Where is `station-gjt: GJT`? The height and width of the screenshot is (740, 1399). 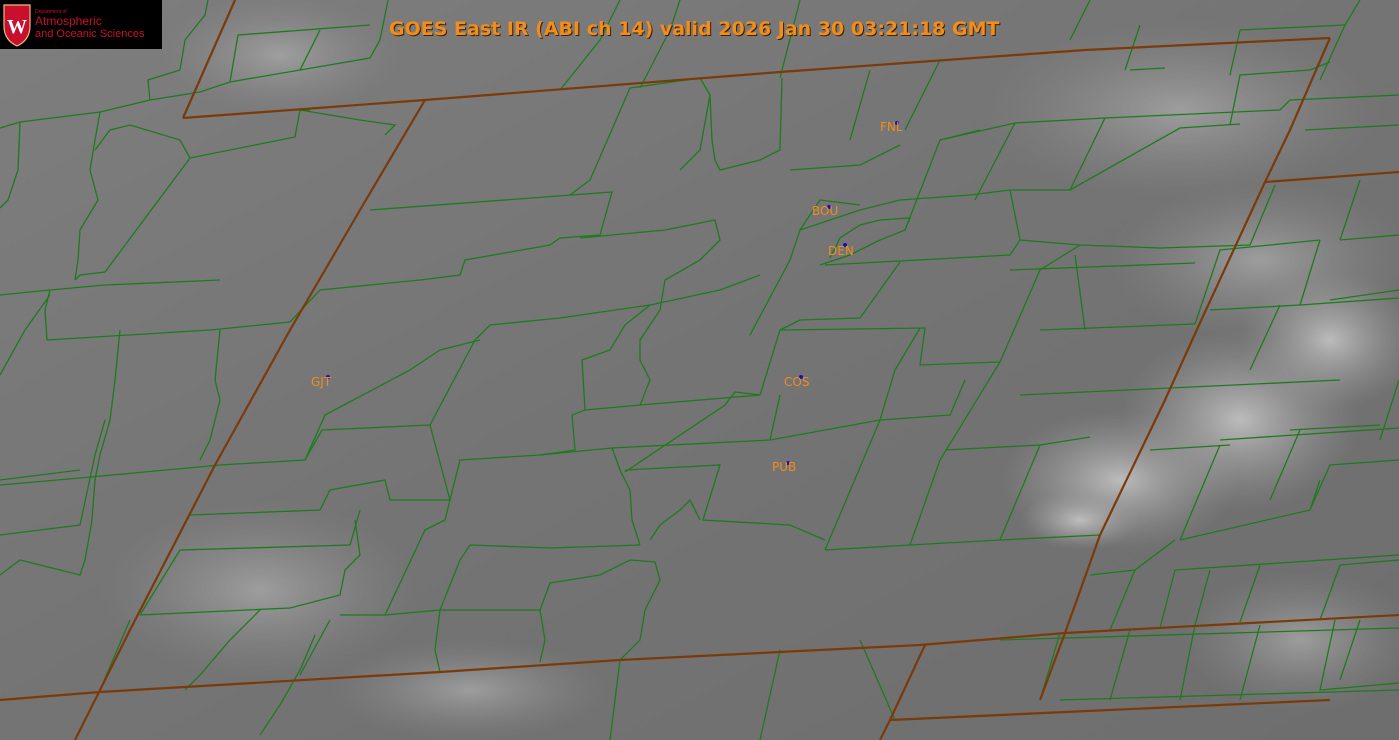
station-gjt: GJT is located at coordinates (321, 382).